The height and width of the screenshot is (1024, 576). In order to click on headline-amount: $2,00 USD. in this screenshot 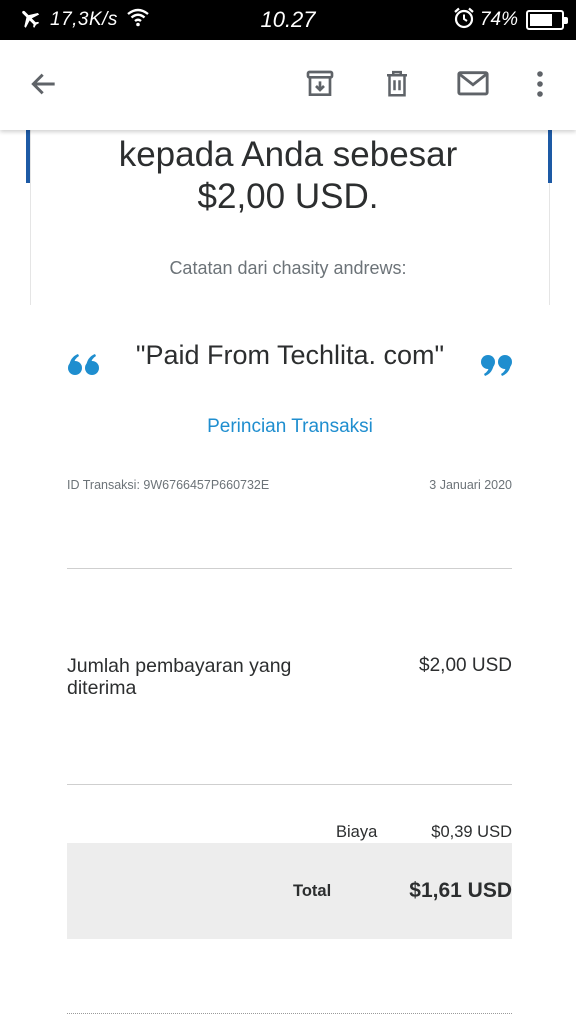, I will do `click(288, 196)`.